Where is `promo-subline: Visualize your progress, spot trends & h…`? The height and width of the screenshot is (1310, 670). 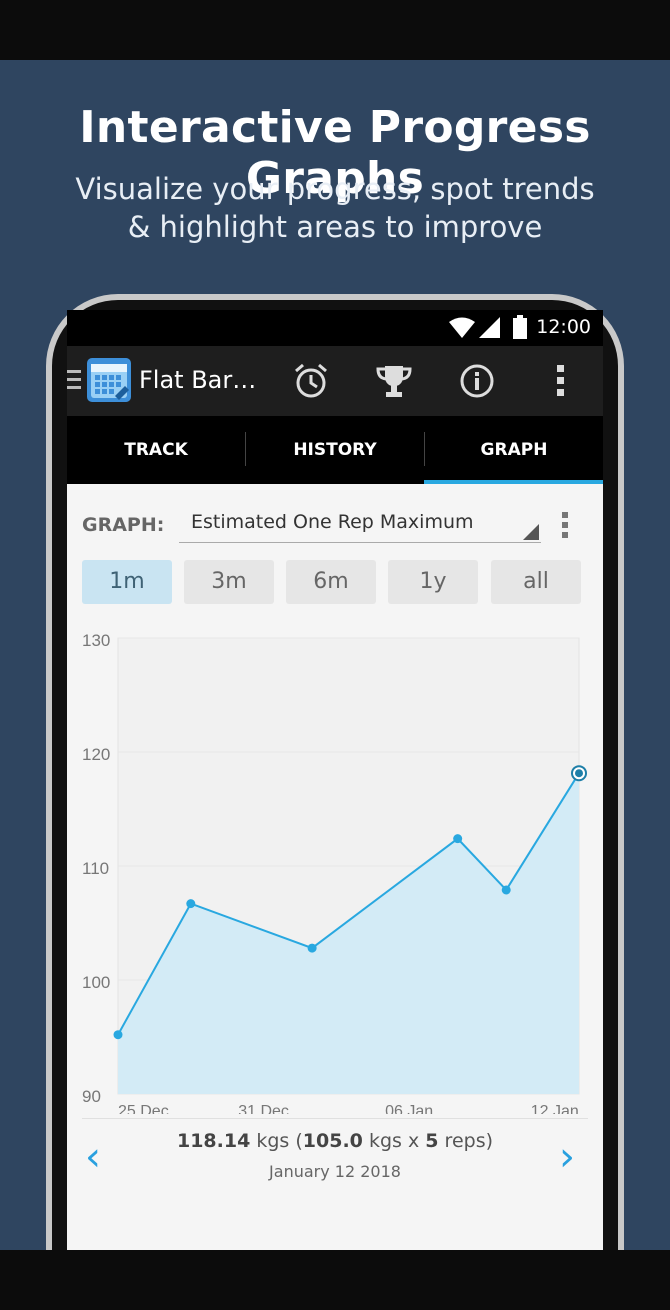
promo-subline: Visualize your progress, spot trends & h… is located at coordinates (335, 208).